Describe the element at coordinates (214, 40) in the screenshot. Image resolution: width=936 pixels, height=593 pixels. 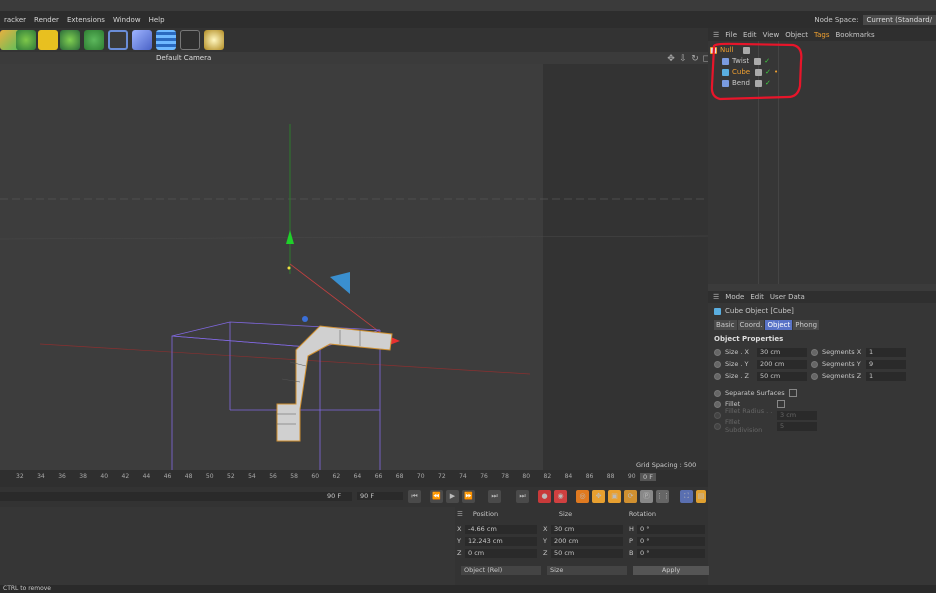
I see `light-icon` at that location.